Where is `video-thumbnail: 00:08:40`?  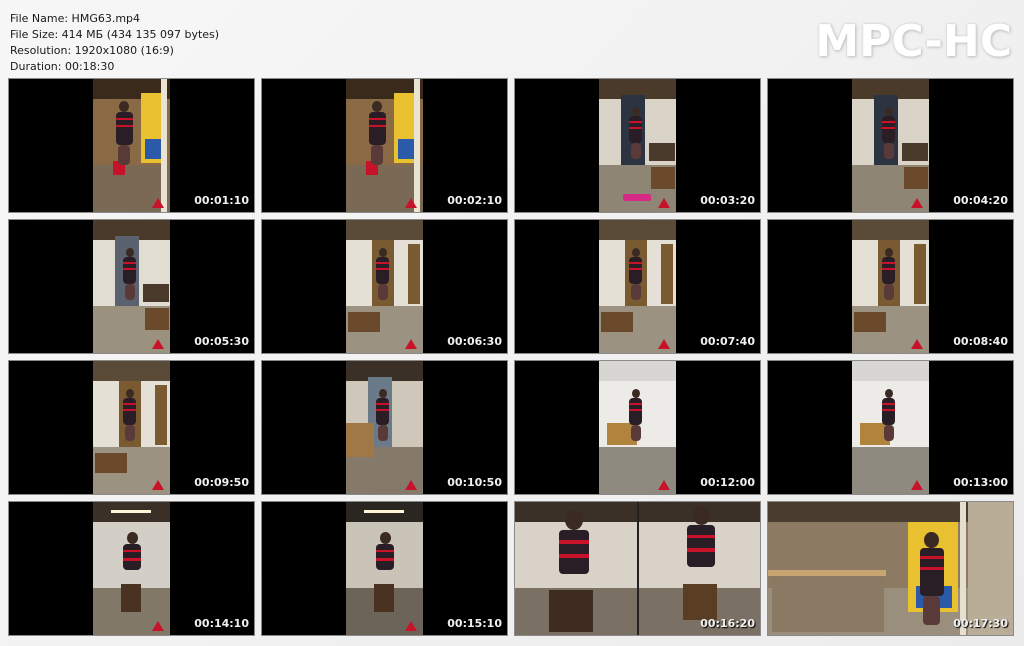 video-thumbnail: 00:08:40 is located at coordinates (890, 286).